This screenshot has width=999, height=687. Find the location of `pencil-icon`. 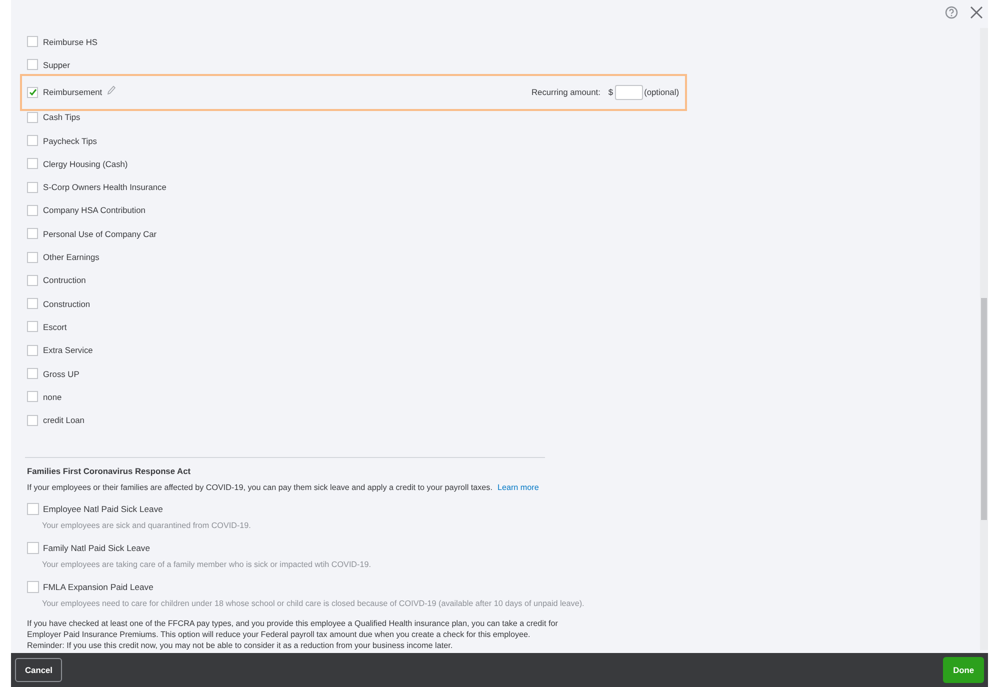

pencil-icon is located at coordinates (111, 90).